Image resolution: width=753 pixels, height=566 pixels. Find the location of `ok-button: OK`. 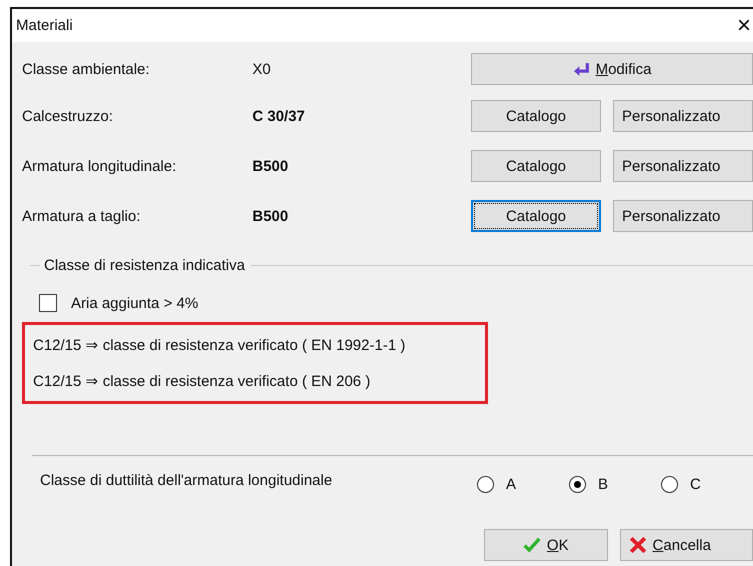

ok-button: OK is located at coordinates (546, 545).